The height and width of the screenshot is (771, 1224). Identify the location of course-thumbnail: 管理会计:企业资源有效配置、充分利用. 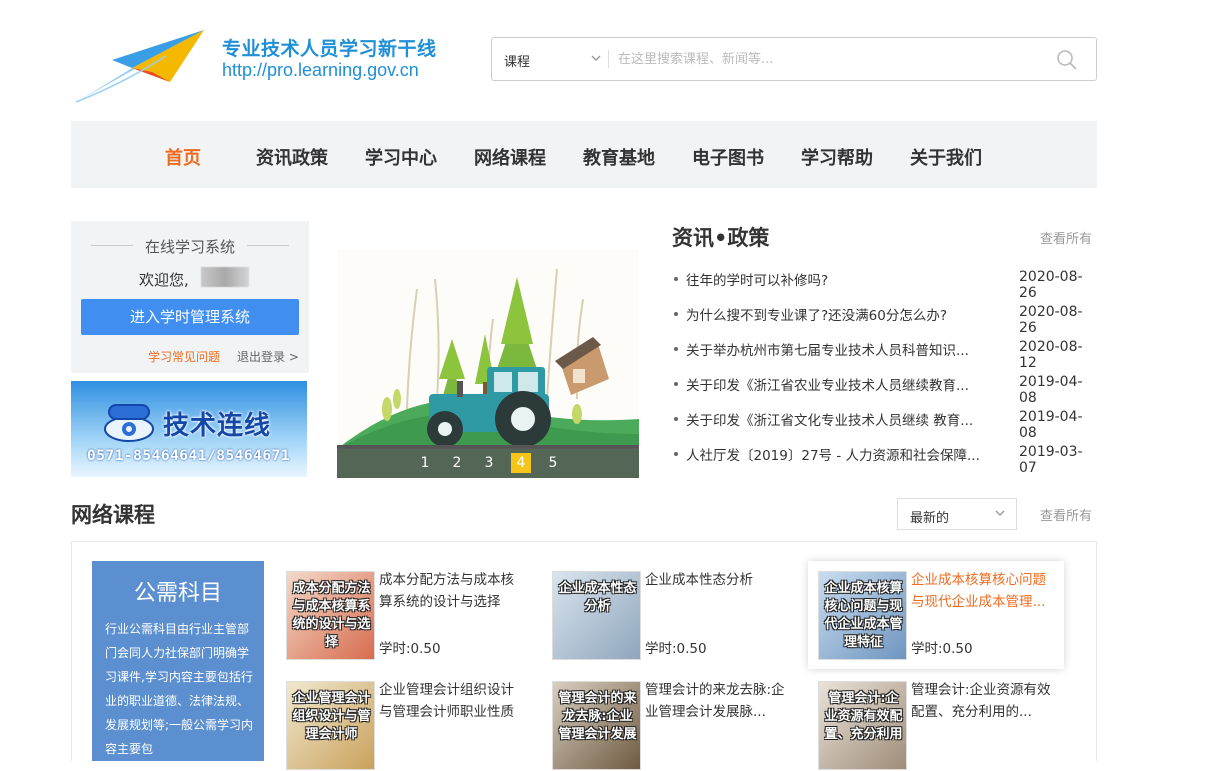
(862, 725).